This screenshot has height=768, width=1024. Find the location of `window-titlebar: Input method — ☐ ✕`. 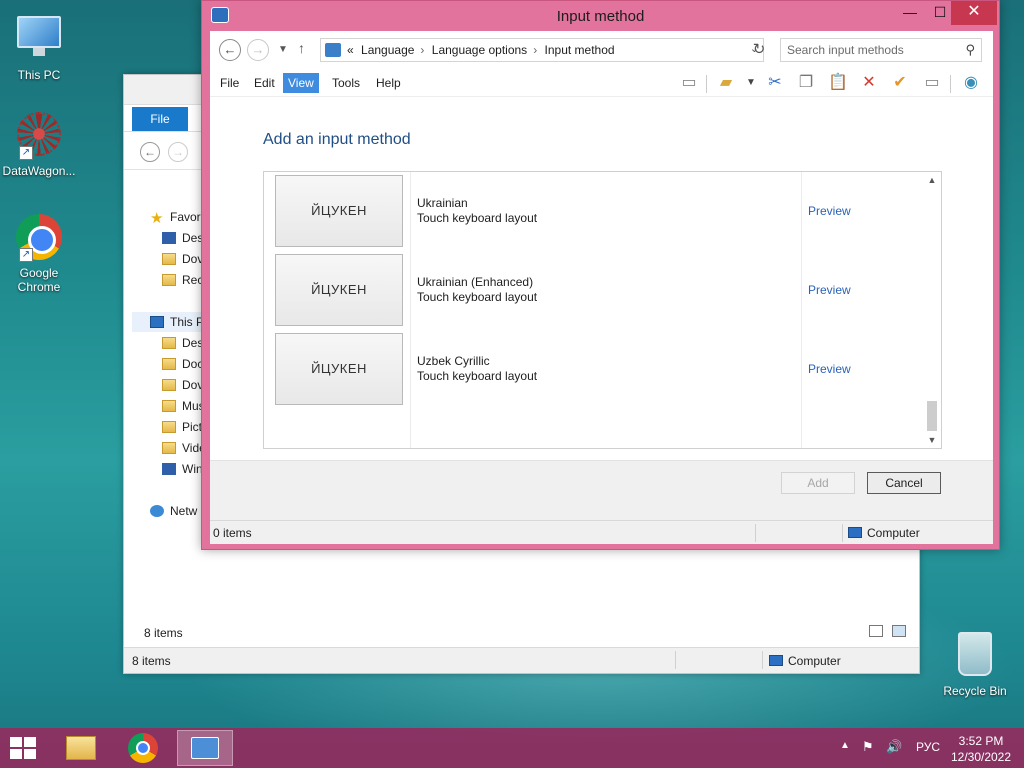

window-titlebar: Input method — ☐ ✕ is located at coordinates (600, 16).